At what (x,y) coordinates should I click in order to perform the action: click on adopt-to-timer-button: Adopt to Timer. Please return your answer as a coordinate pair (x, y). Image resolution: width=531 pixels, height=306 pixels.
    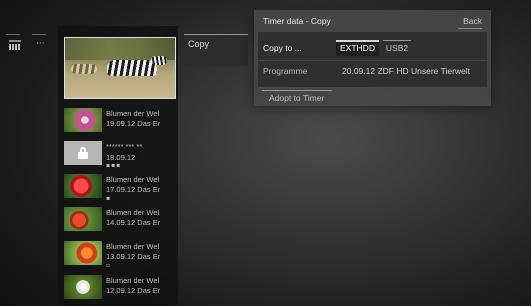
    Looking at the image, I should click on (297, 97).